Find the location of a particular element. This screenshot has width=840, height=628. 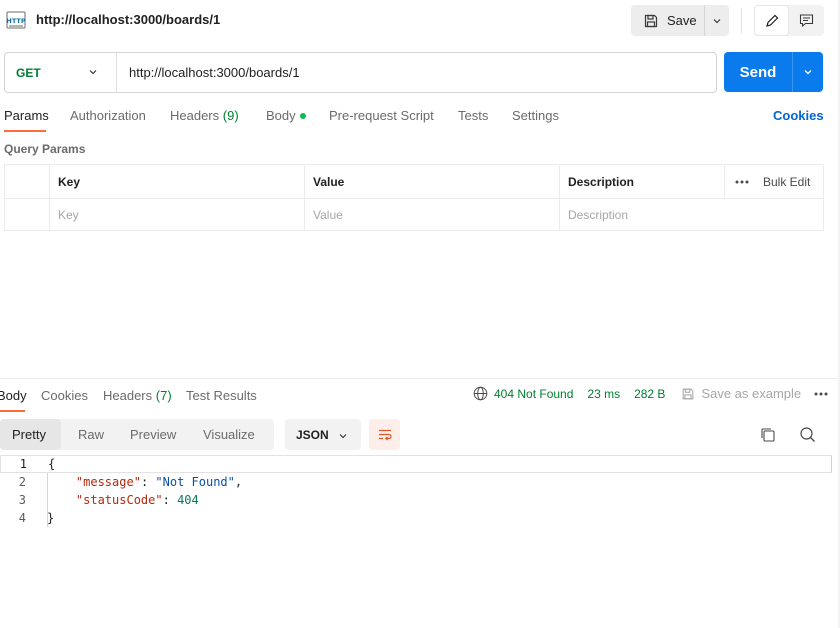

line-number: 2 is located at coordinates (22, 482).